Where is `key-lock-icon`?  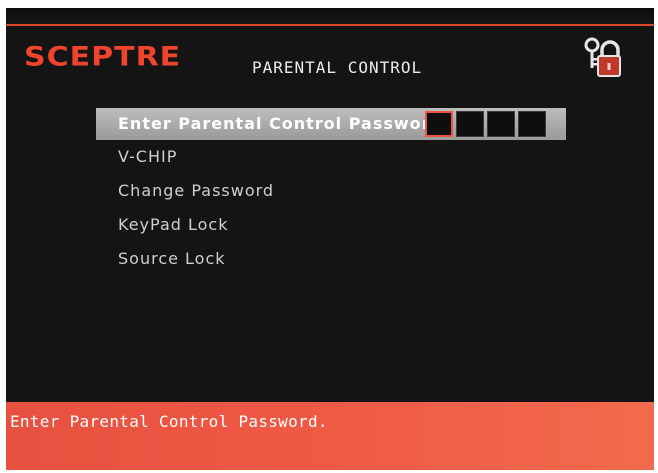 key-lock-icon is located at coordinates (602, 57).